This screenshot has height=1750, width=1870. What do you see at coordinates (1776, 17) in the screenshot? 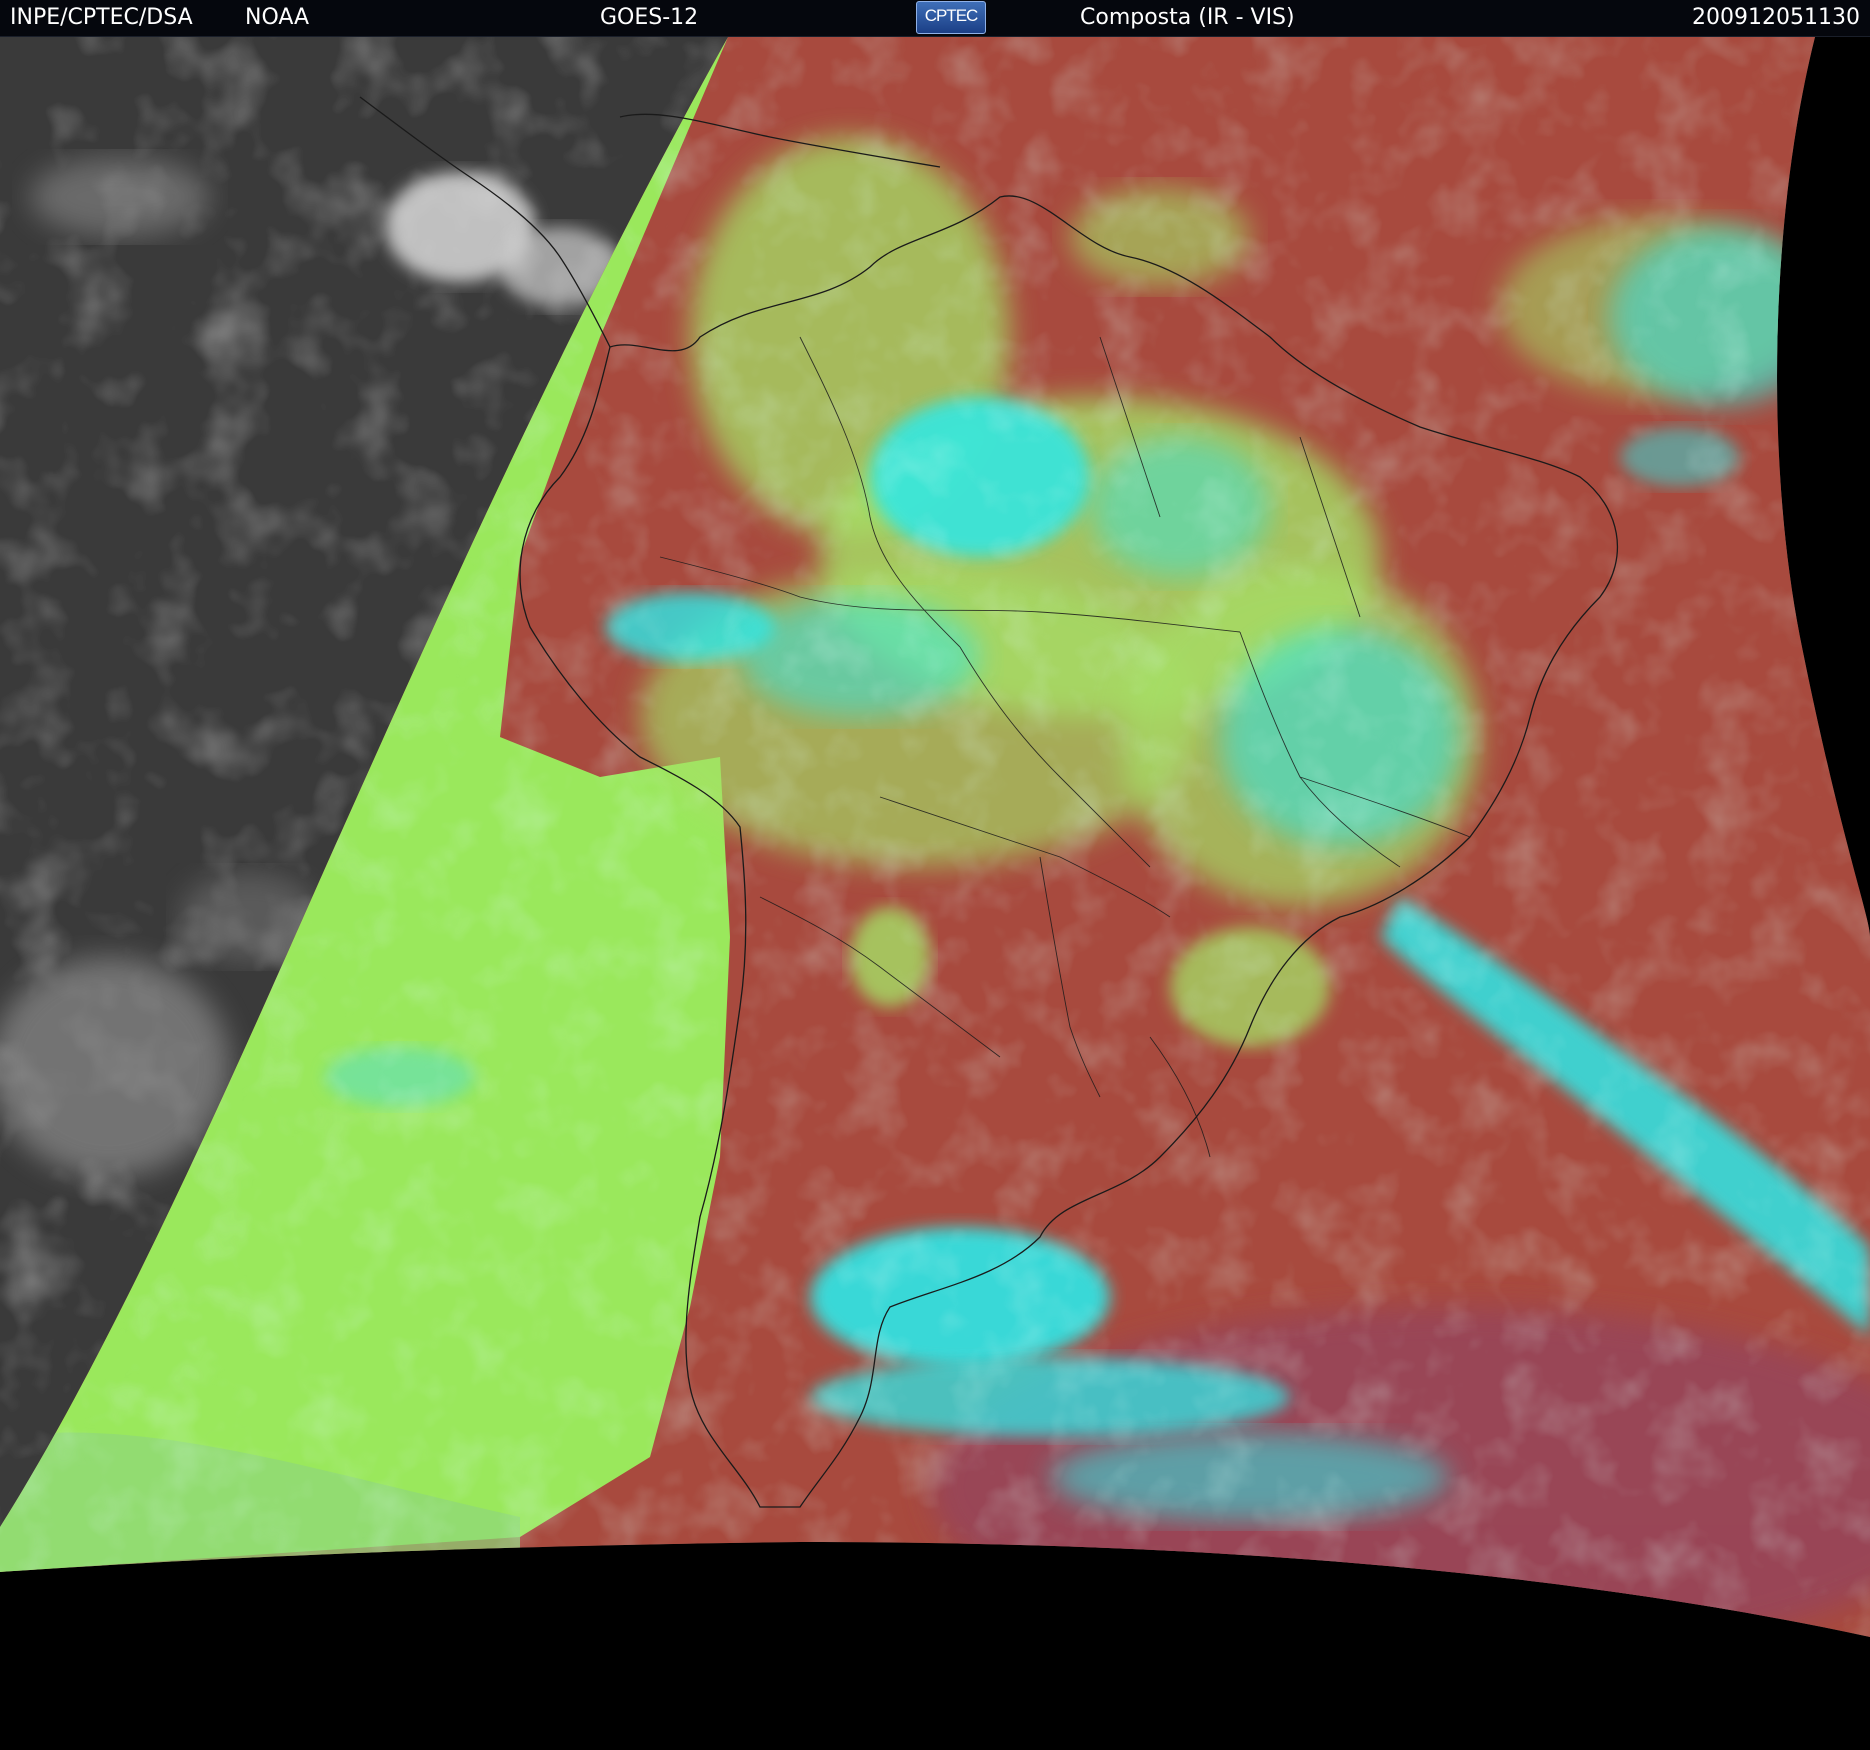
I see `timestamp-label: 200912051130` at bounding box center [1776, 17].